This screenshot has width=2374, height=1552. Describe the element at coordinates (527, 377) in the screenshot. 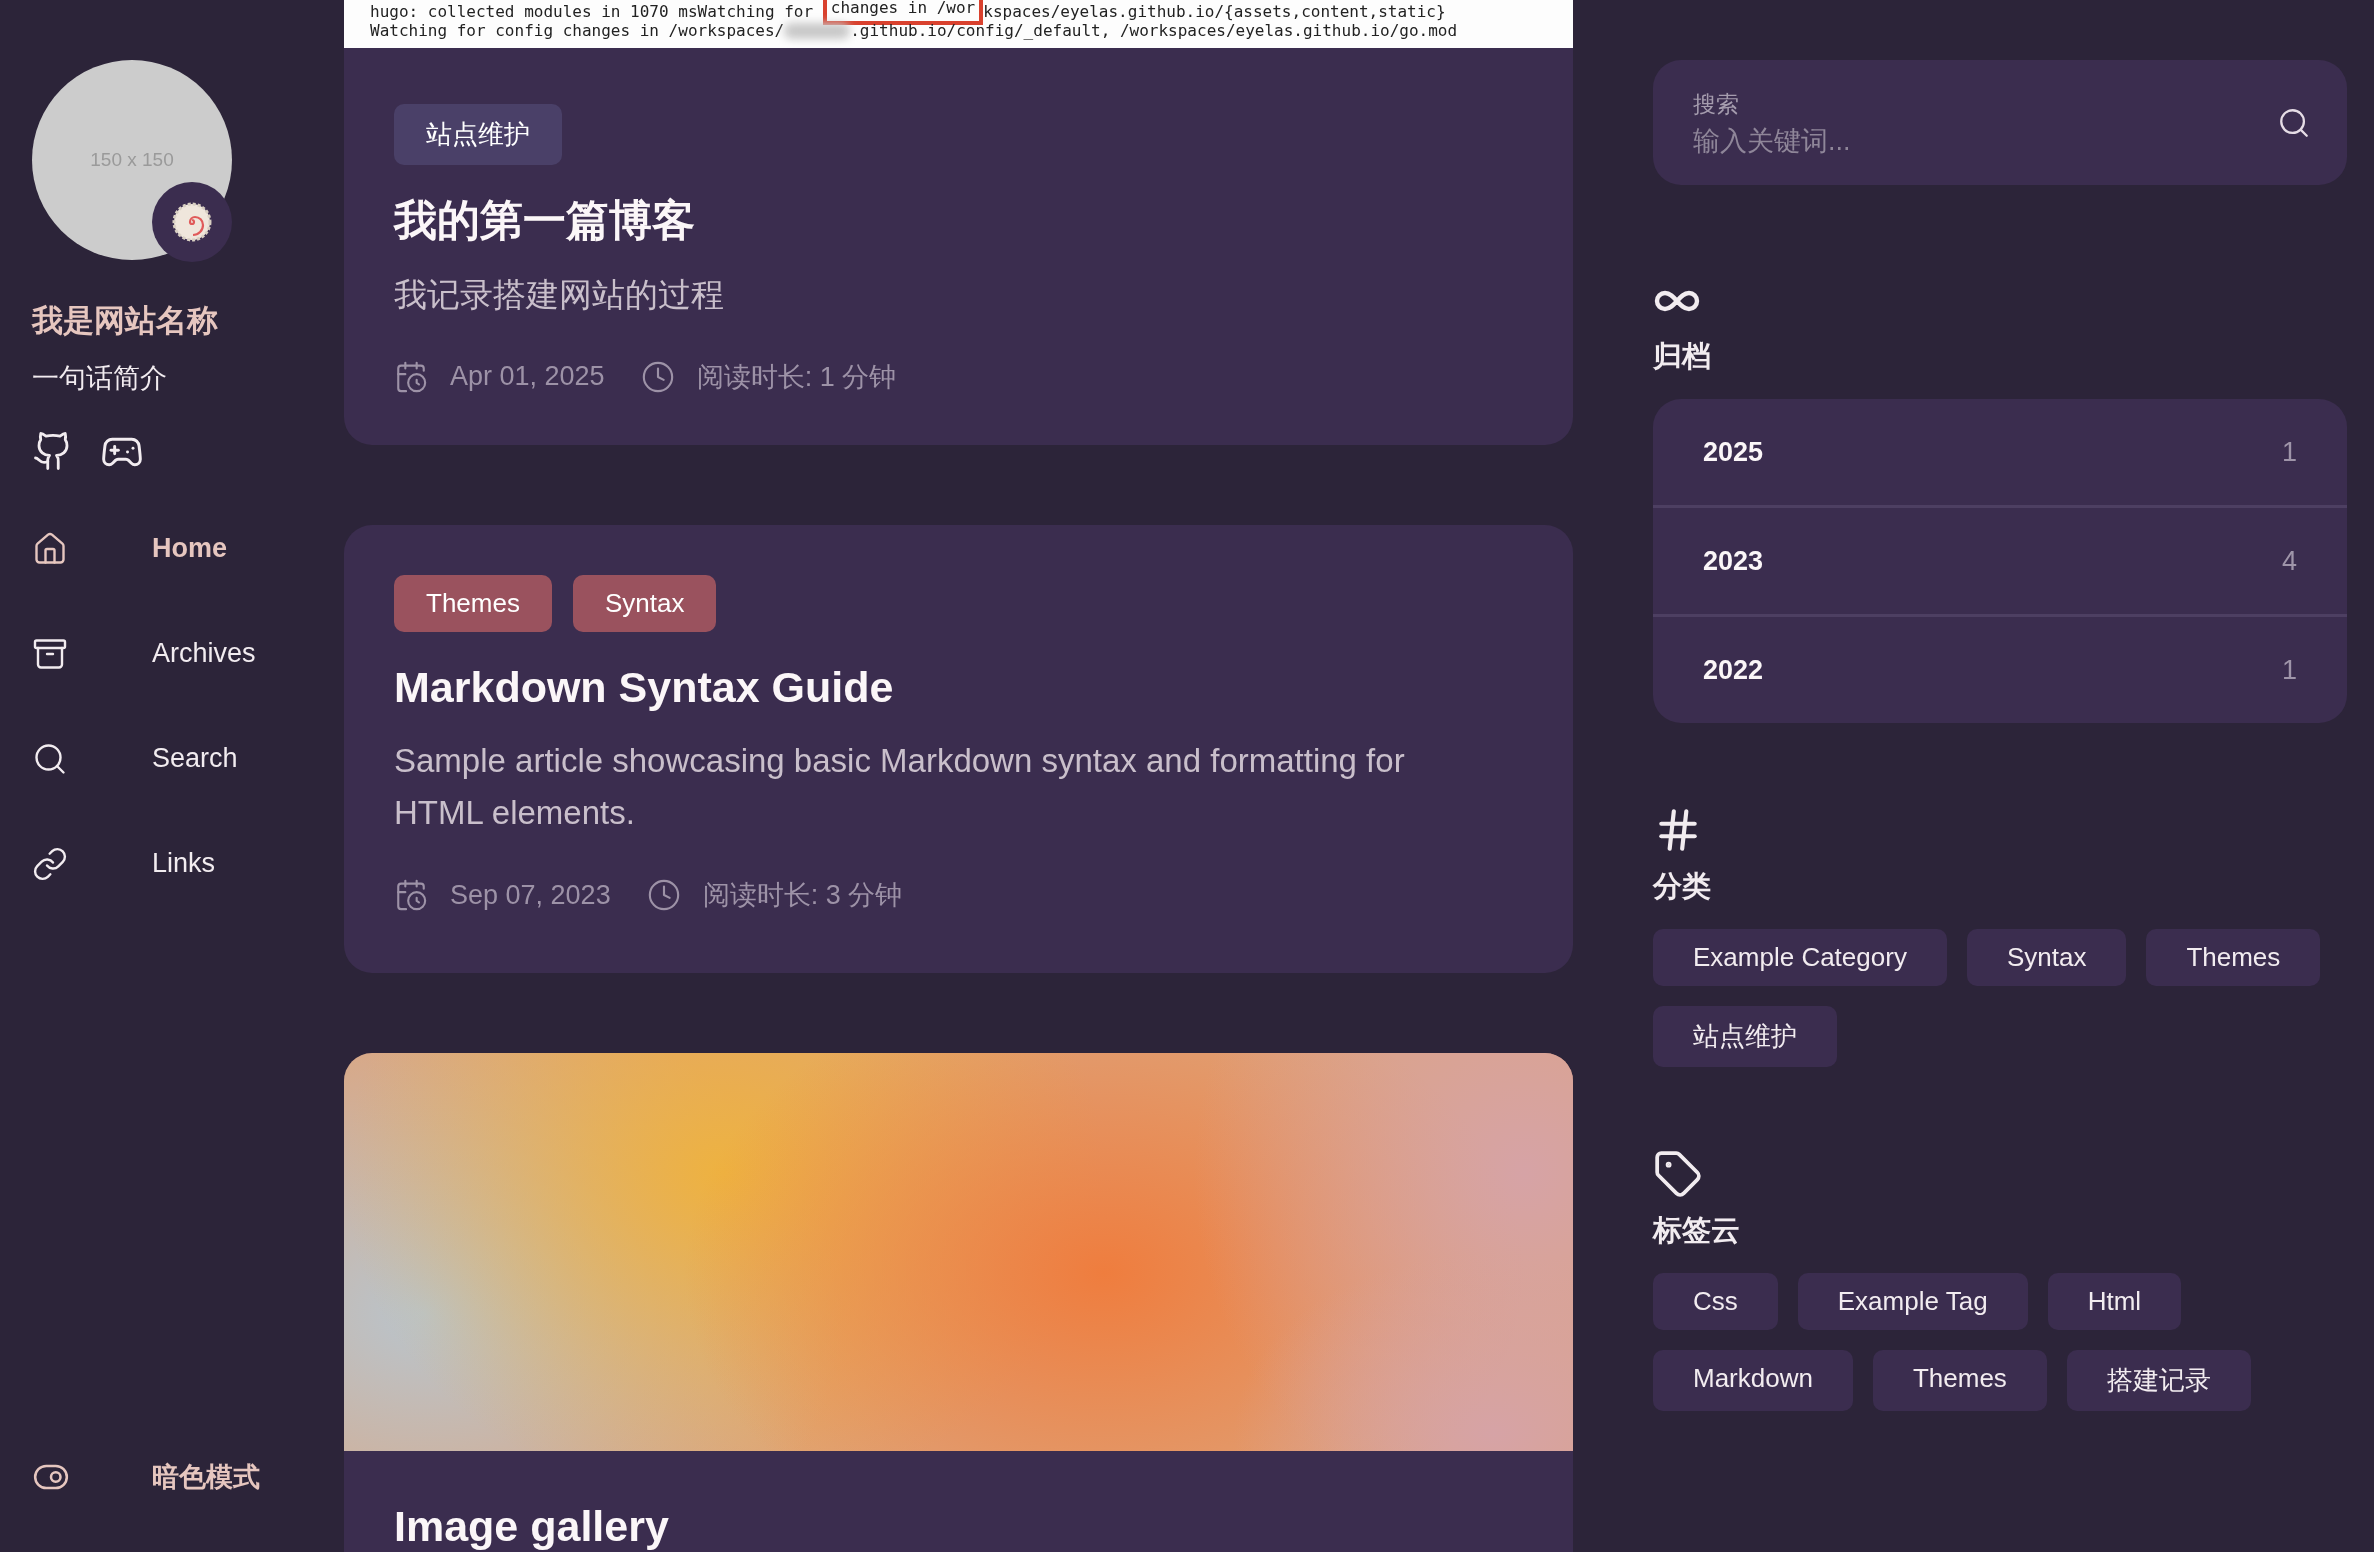

I see `post-date: Apr 01, 2025` at that location.